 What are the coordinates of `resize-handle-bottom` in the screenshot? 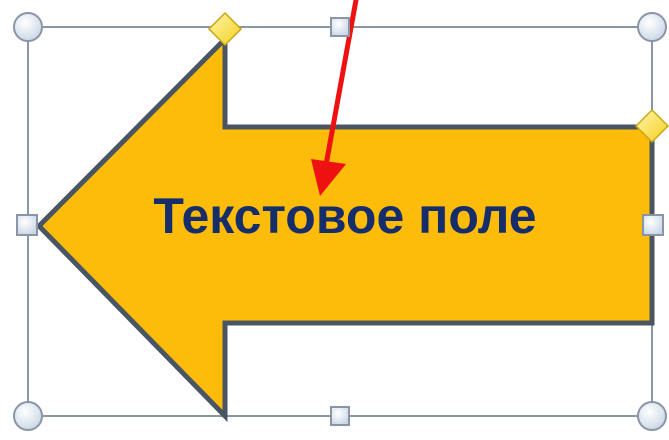 It's located at (340, 416).